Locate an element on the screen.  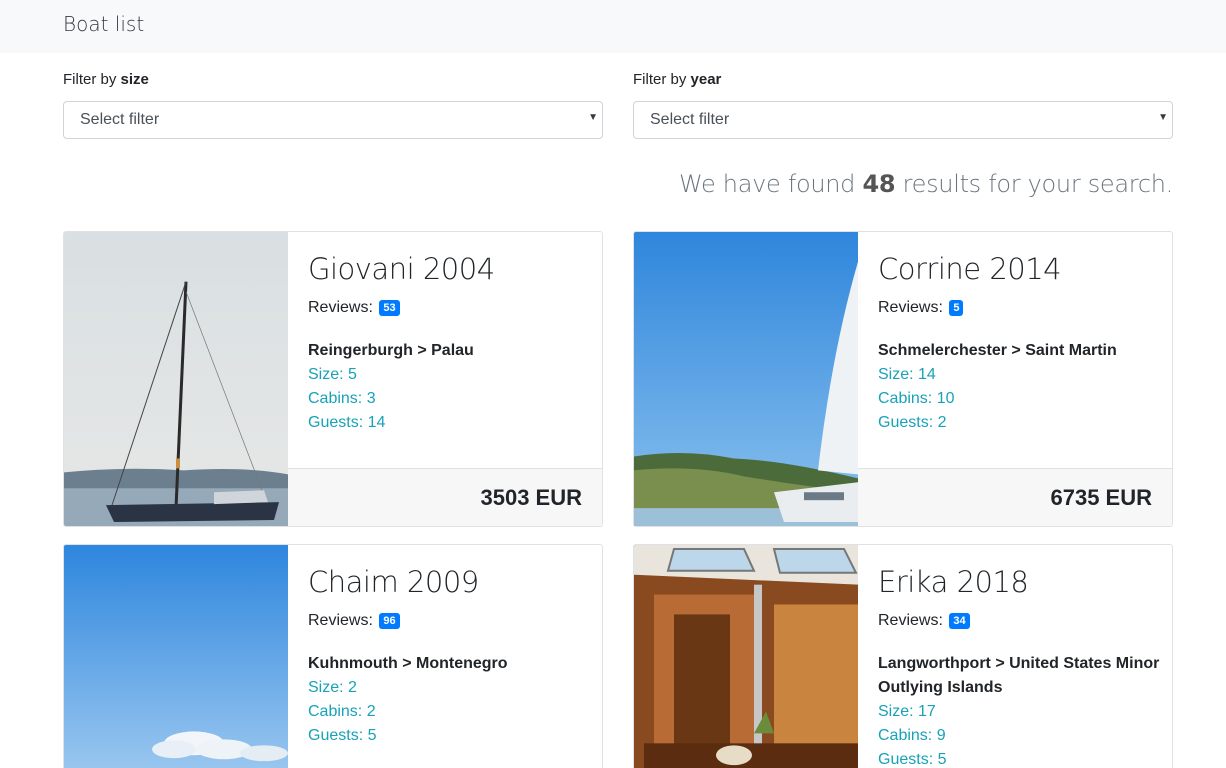
reviews: Reviews: 5 is located at coordinates (921, 308).